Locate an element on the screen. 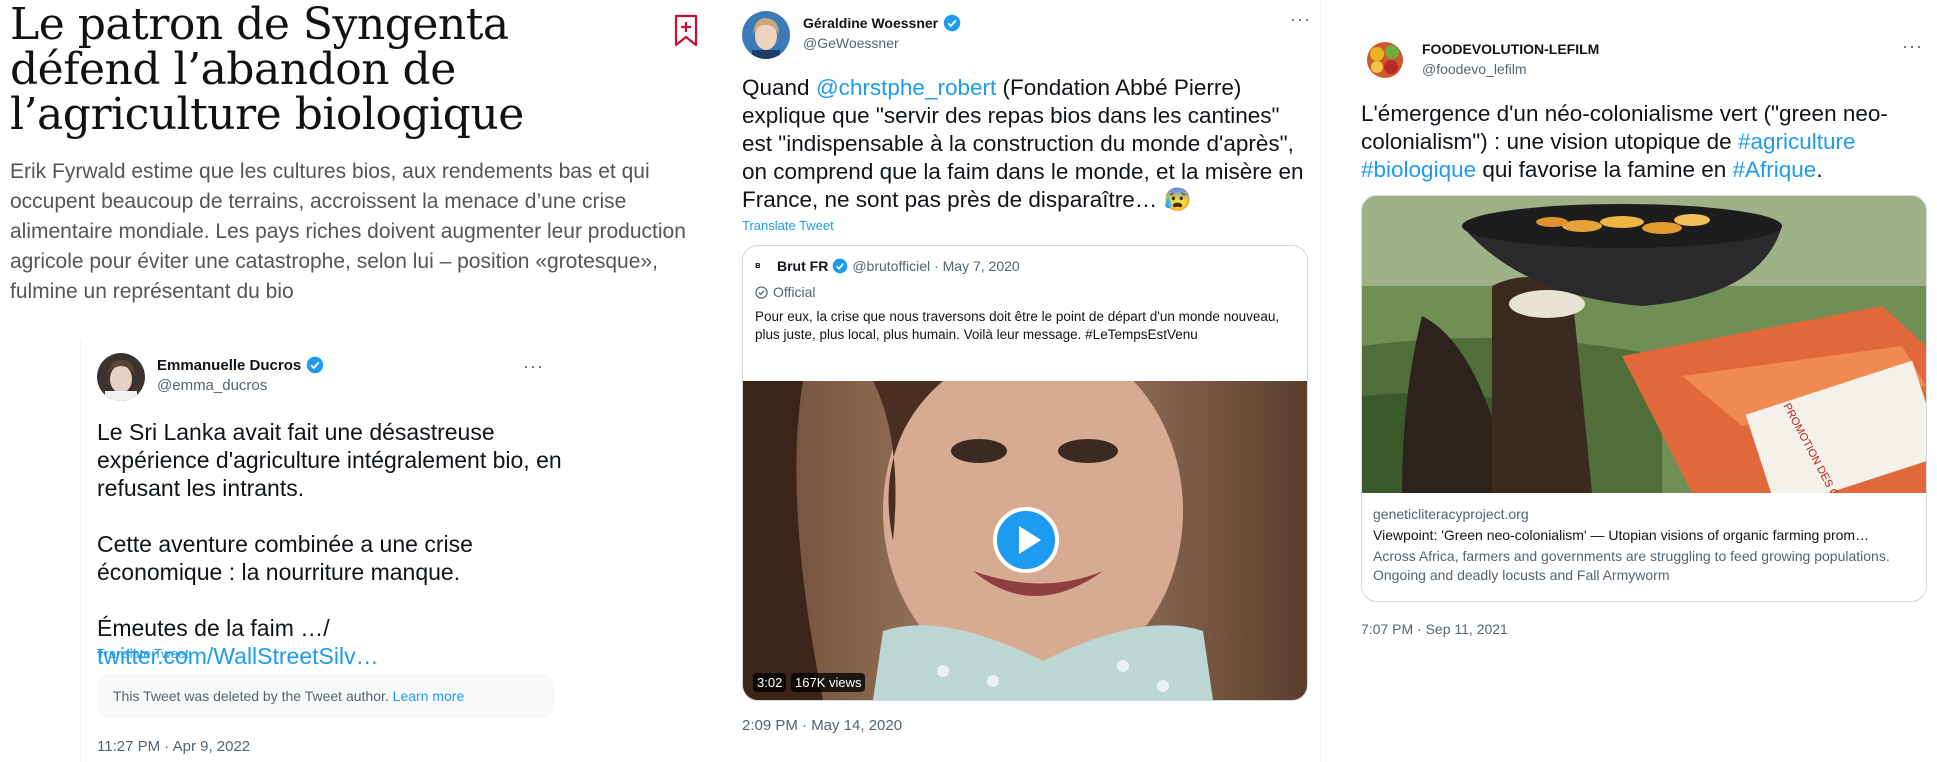 The width and height of the screenshot is (1937, 762). video-duration: 3:02 is located at coordinates (770, 682).